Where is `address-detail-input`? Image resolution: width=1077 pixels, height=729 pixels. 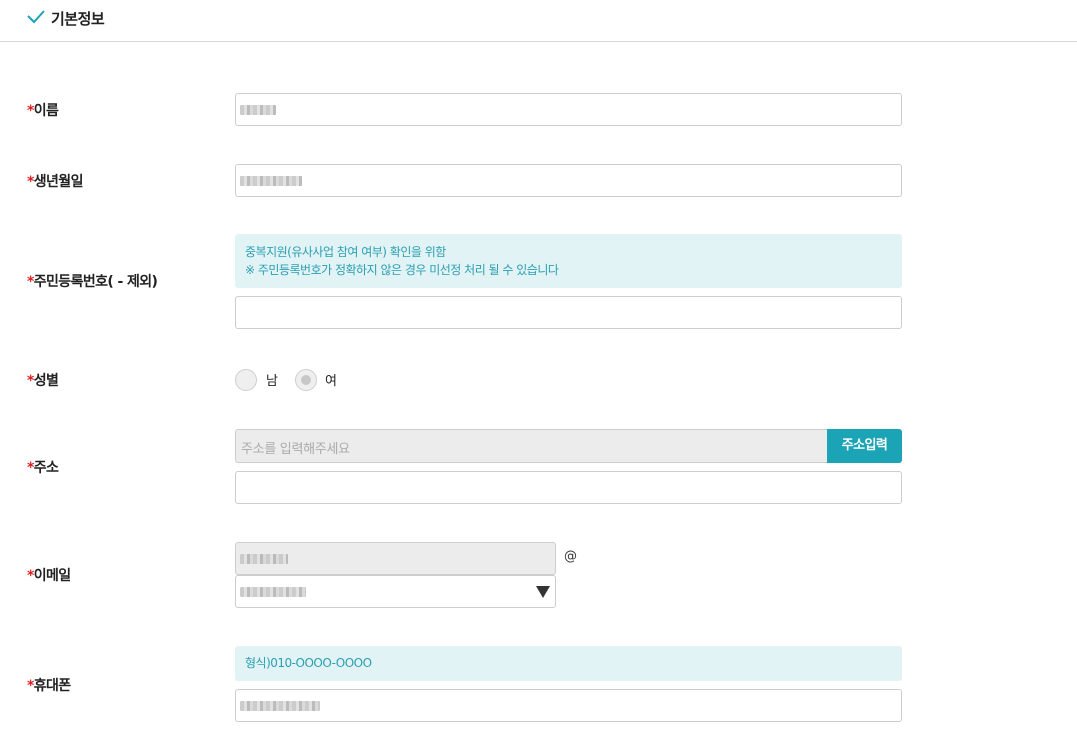 address-detail-input is located at coordinates (568, 487).